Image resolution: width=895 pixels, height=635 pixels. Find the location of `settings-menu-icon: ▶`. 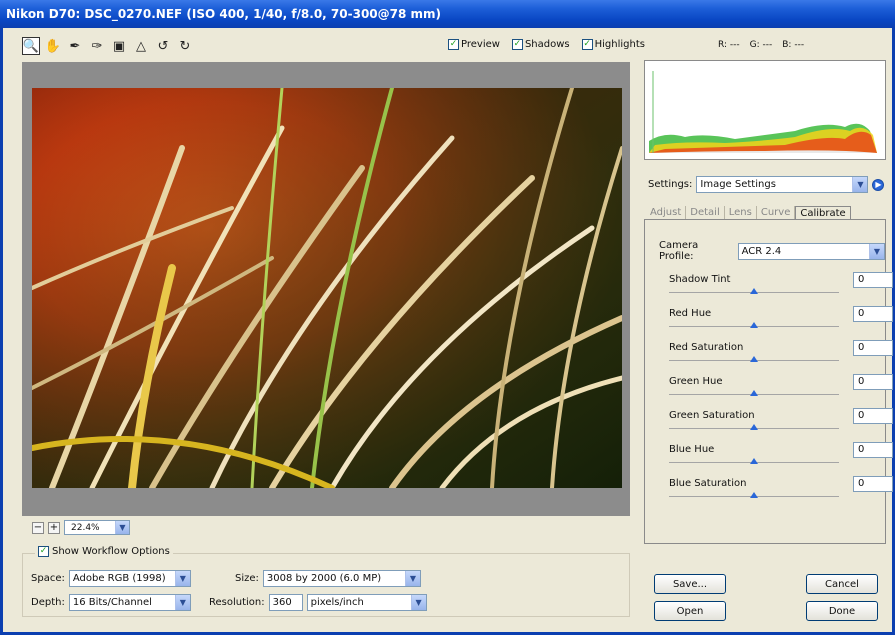

settings-menu-icon: ▶ is located at coordinates (878, 184).